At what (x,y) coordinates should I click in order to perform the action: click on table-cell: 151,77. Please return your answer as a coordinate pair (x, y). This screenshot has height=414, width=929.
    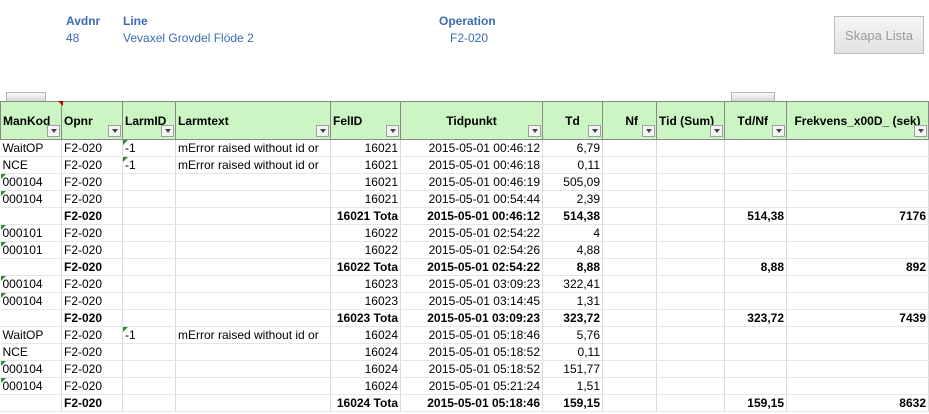
    Looking at the image, I should click on (572, 369).